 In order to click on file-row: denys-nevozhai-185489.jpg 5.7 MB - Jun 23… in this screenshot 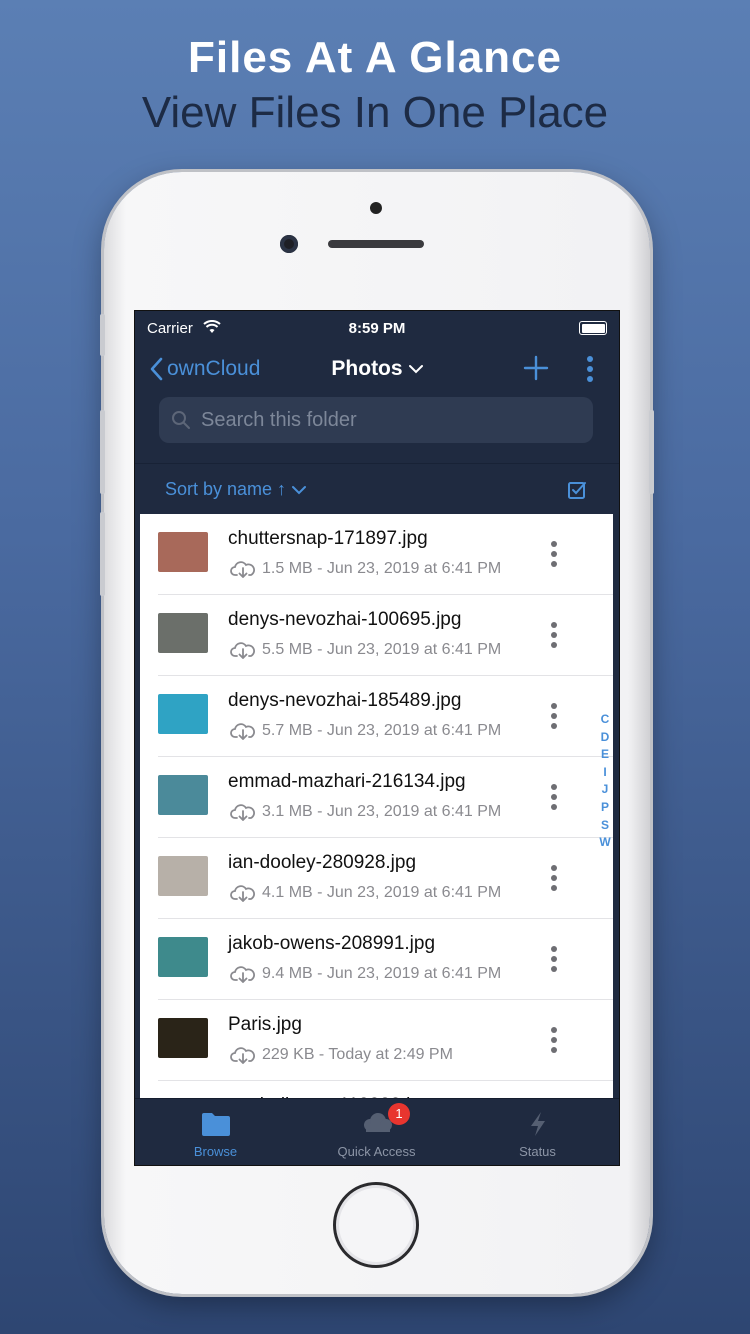, I will do `click(385, 716)`.